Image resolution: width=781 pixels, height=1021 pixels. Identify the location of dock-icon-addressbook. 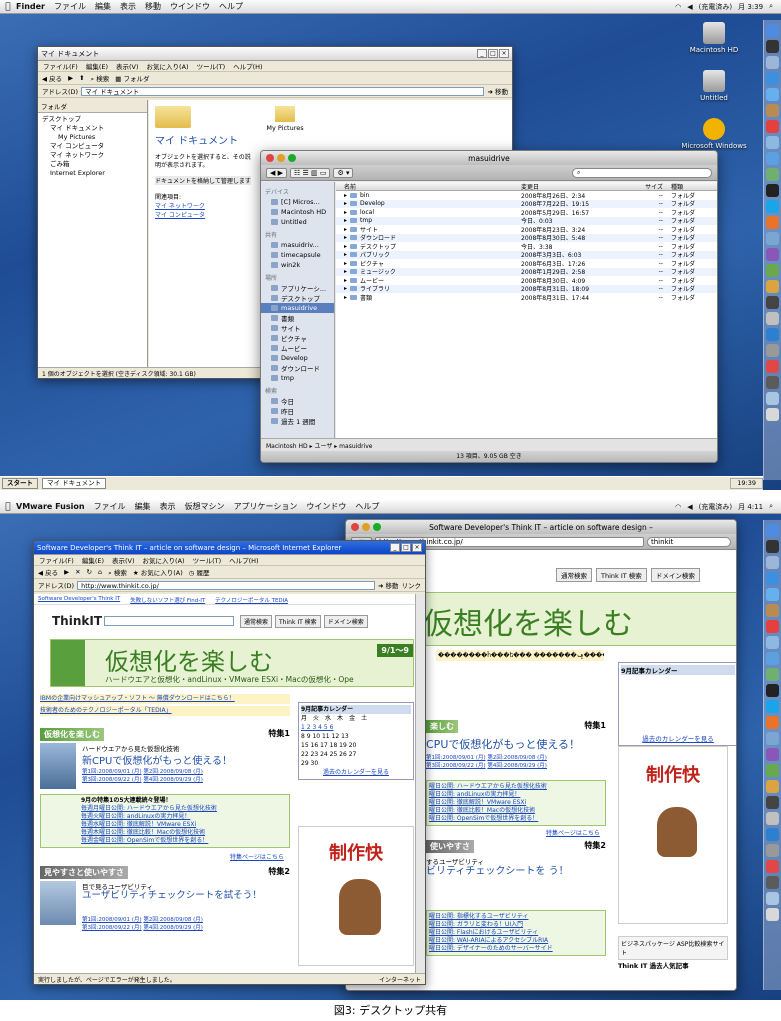
(772, 610).